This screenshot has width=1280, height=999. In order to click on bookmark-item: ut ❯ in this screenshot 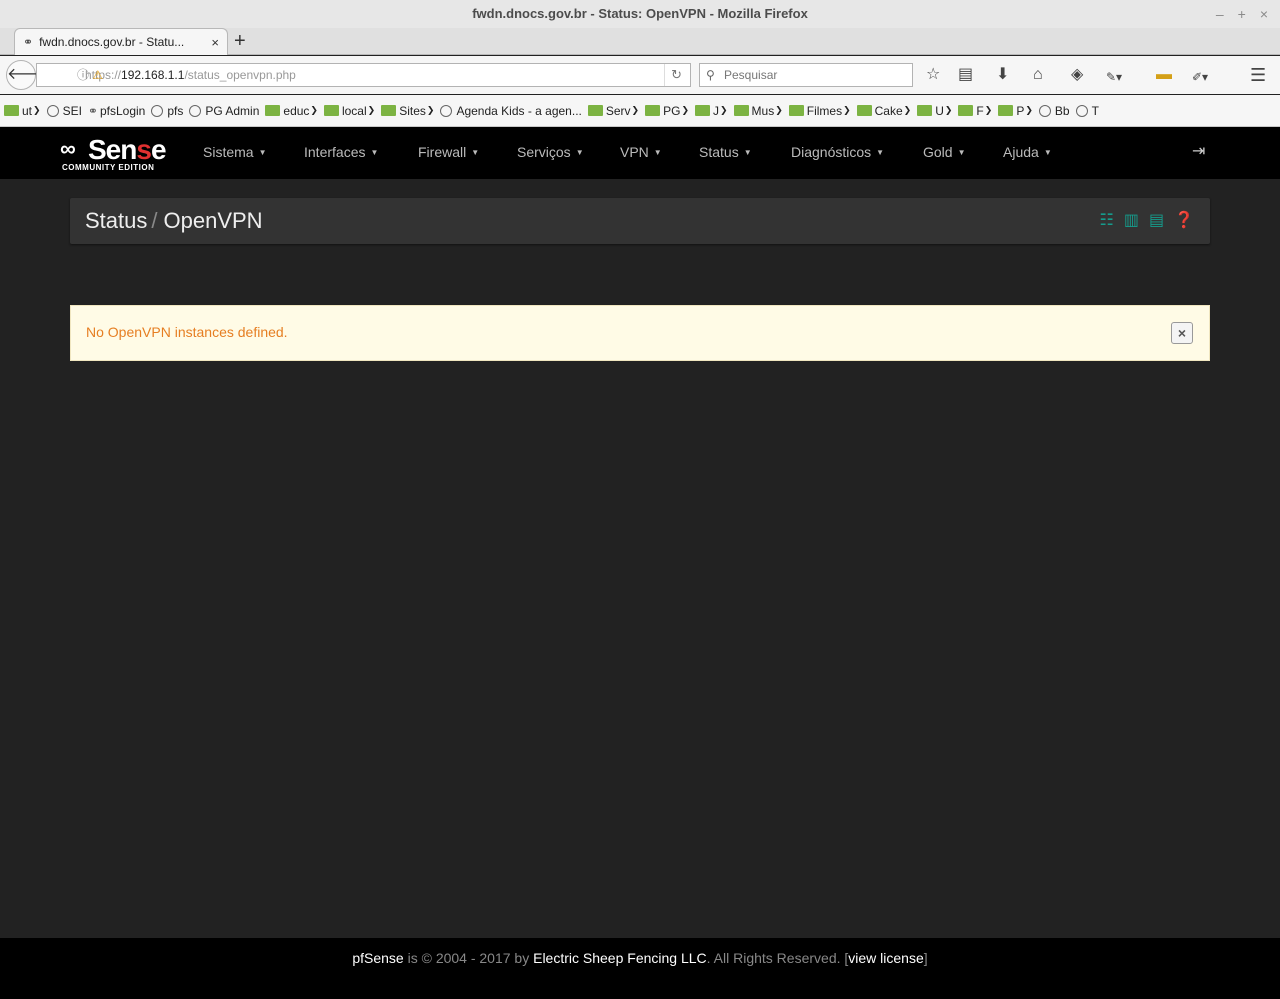, I will do `click(22, 111)`.